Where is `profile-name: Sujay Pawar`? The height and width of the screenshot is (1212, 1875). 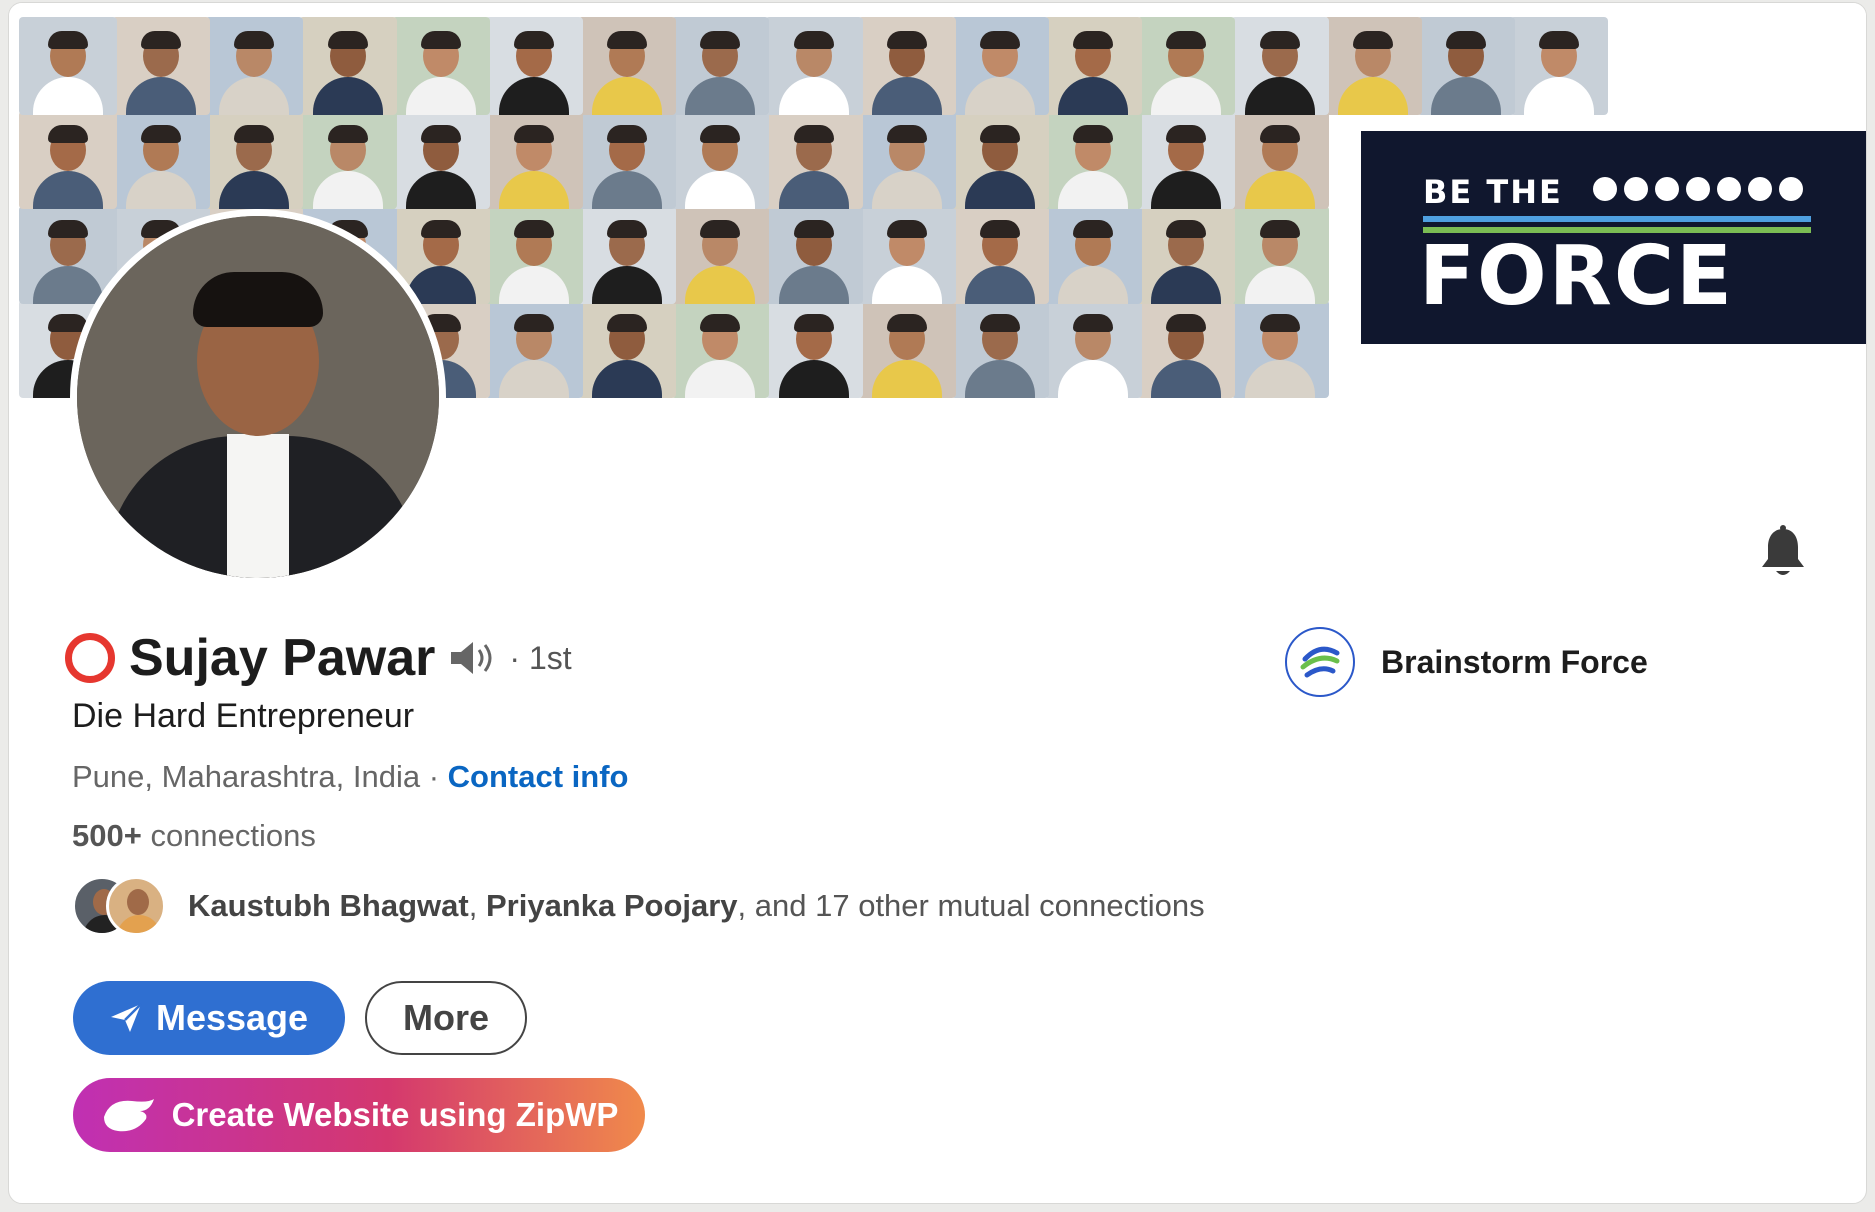
profile-name: Sujay Pawar is located at coordinates (282, 658).